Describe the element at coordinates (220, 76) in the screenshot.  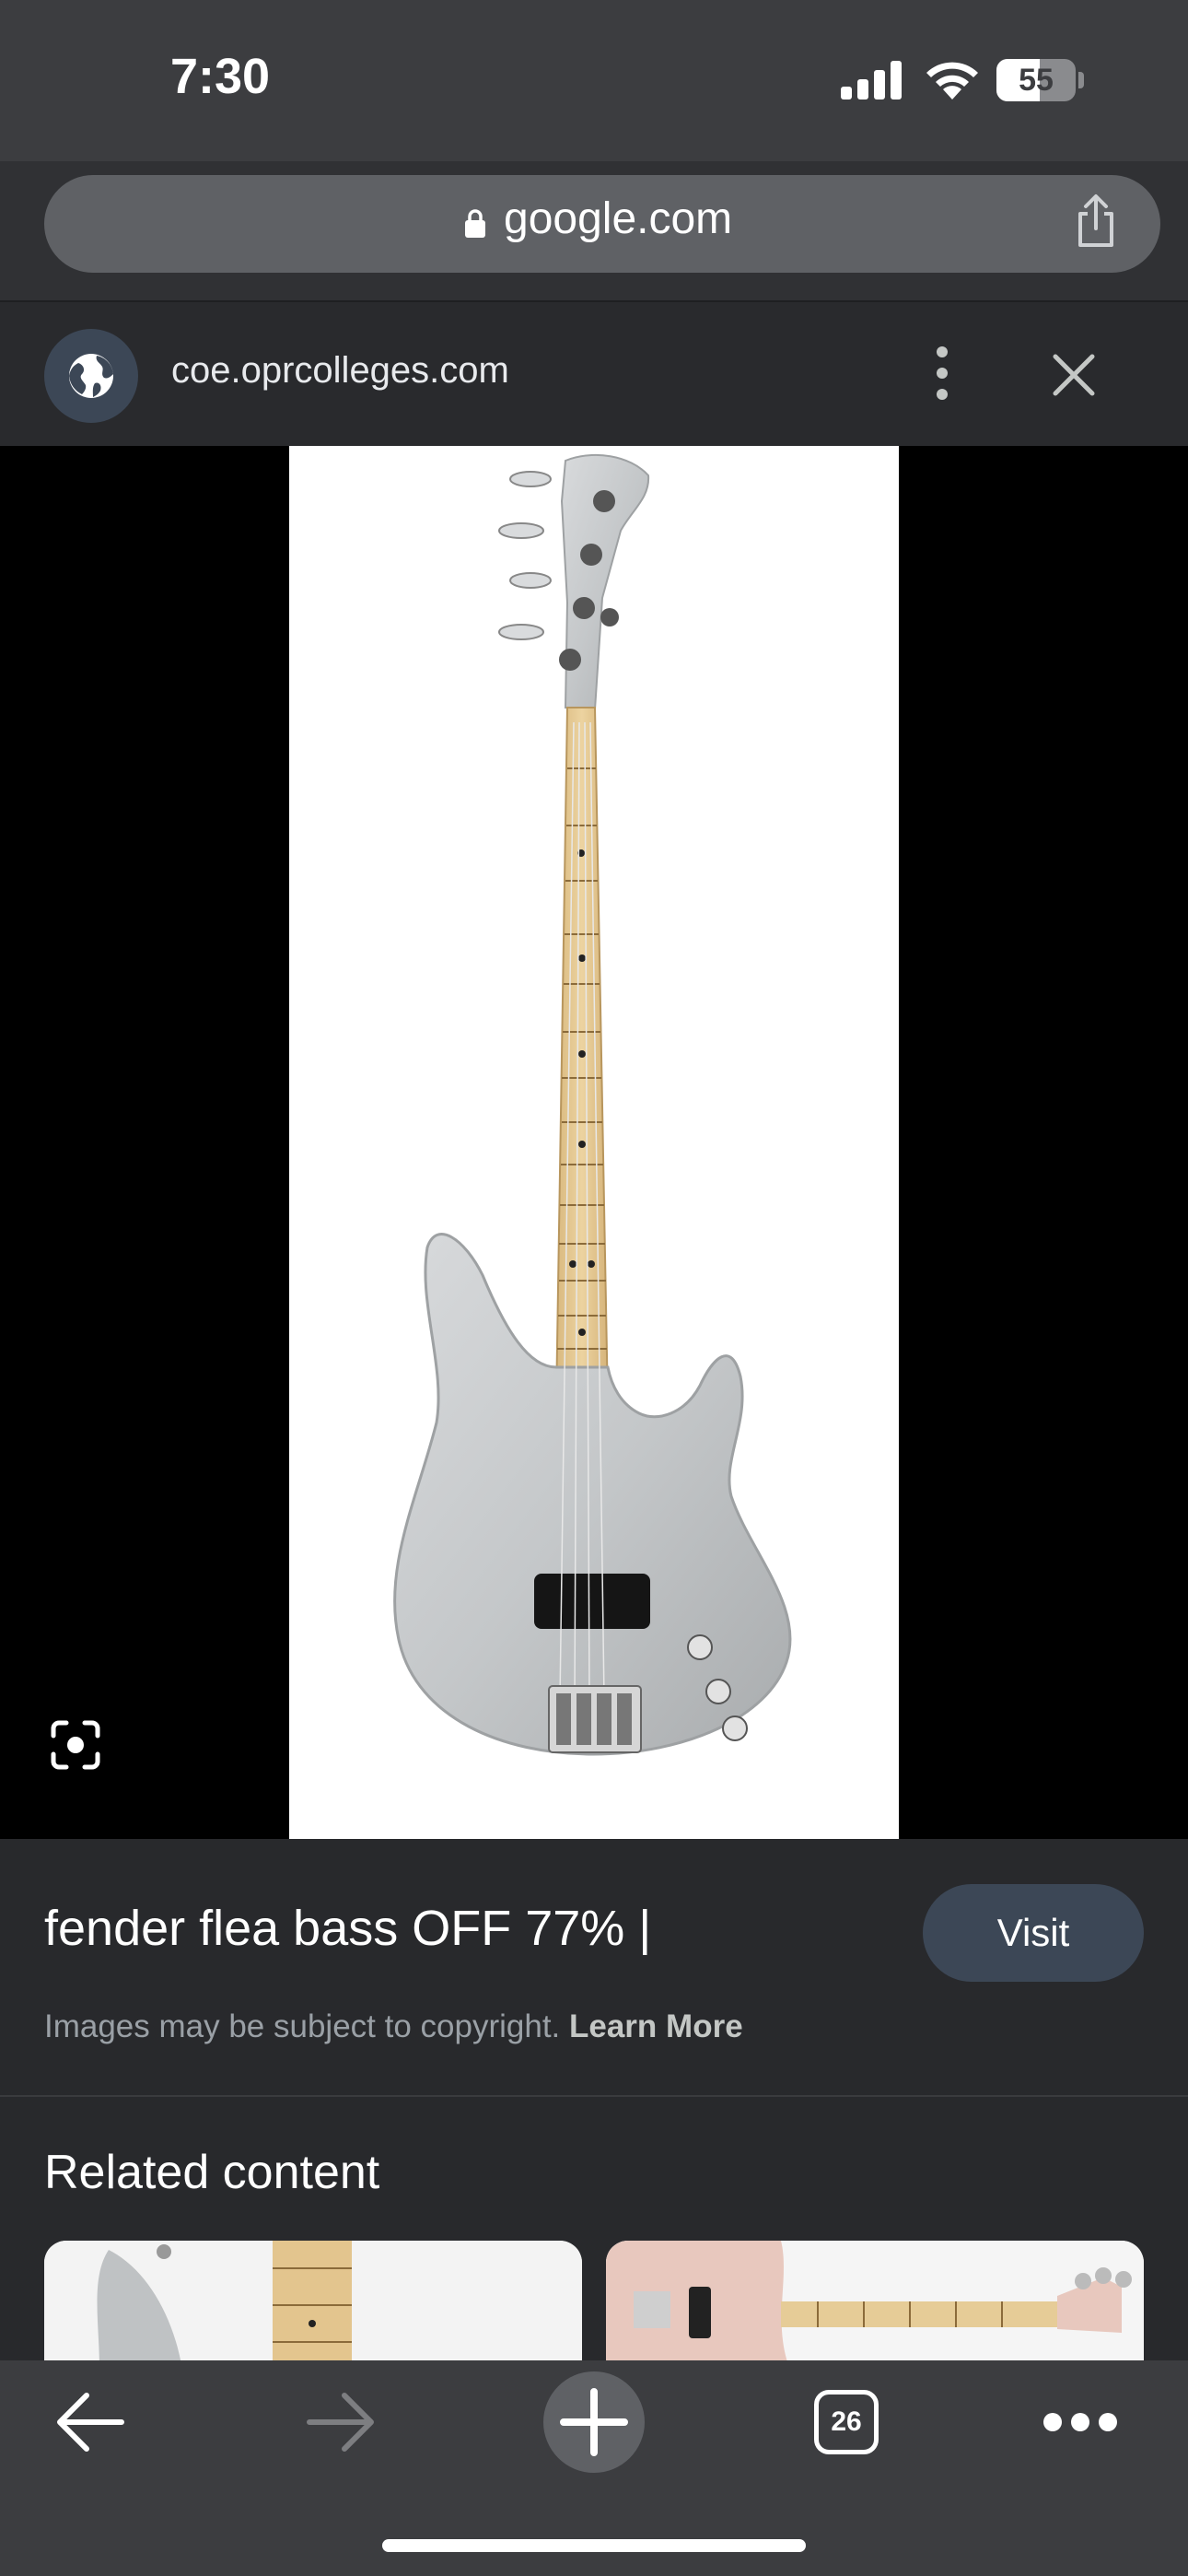
I see `status-time: 7:30` at that location.